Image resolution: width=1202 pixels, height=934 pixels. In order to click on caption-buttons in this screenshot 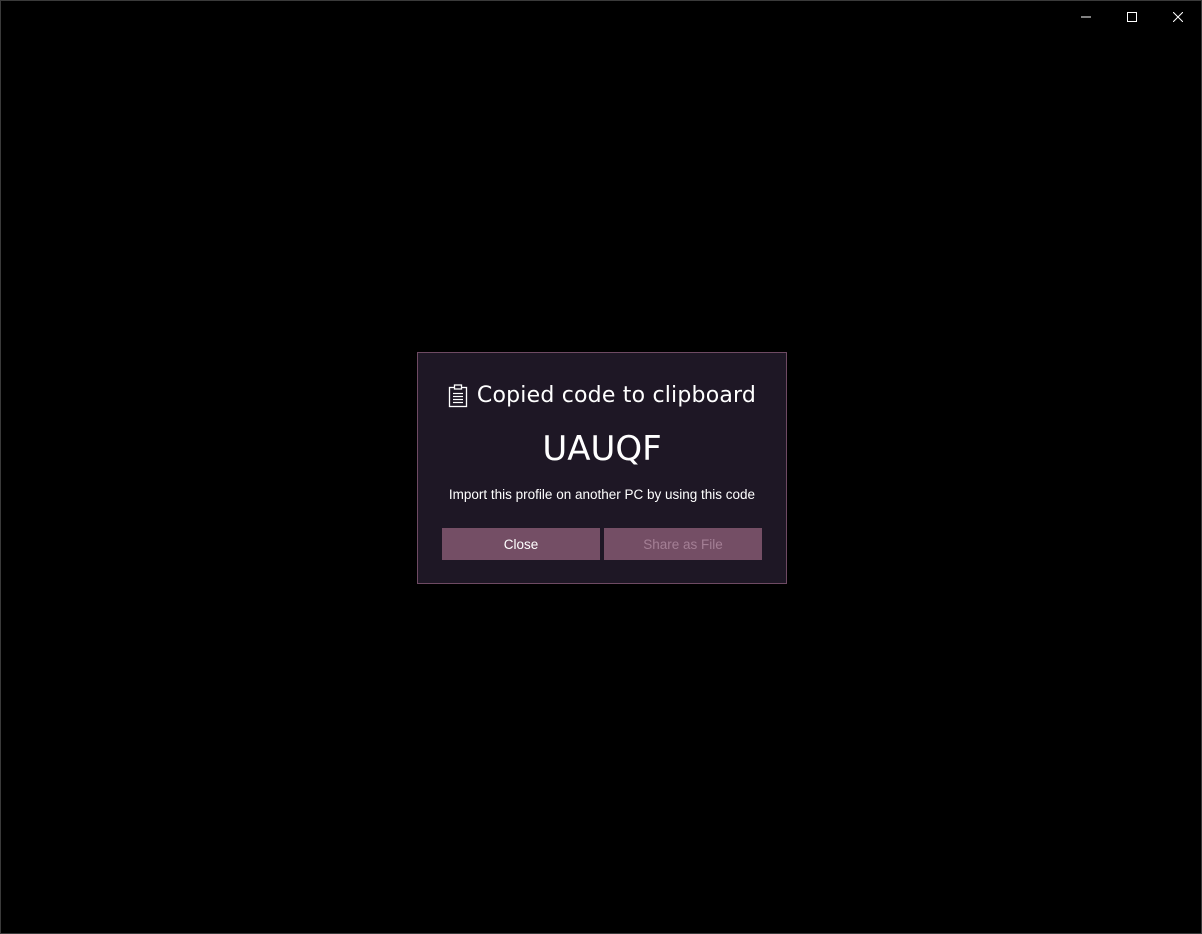, I will do `click(1132, 17)`.